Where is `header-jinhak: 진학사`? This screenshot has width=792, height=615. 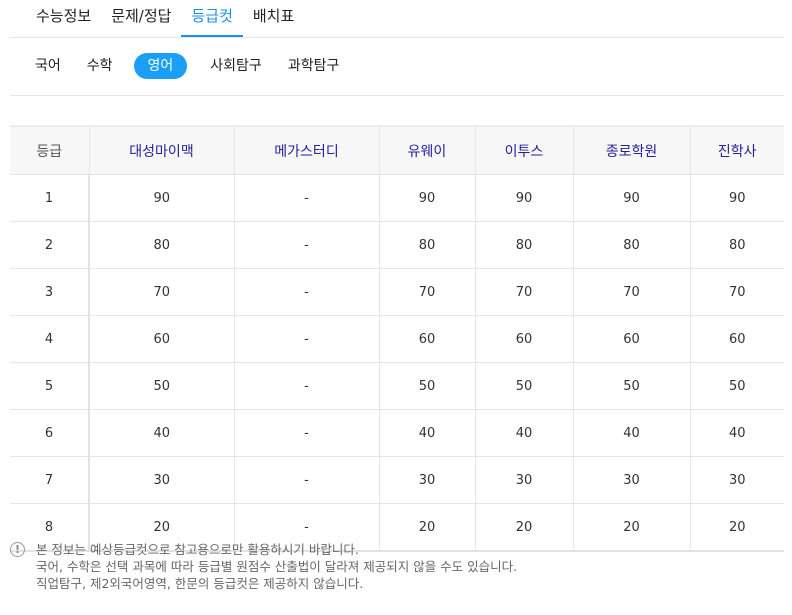
header-jinhak: 진학사 is located at coordinates (736, 150).